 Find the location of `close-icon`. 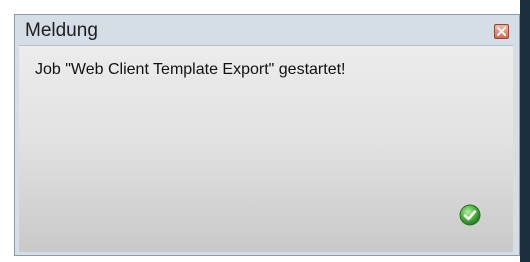

close-icon is located at coordinates (501, 31).